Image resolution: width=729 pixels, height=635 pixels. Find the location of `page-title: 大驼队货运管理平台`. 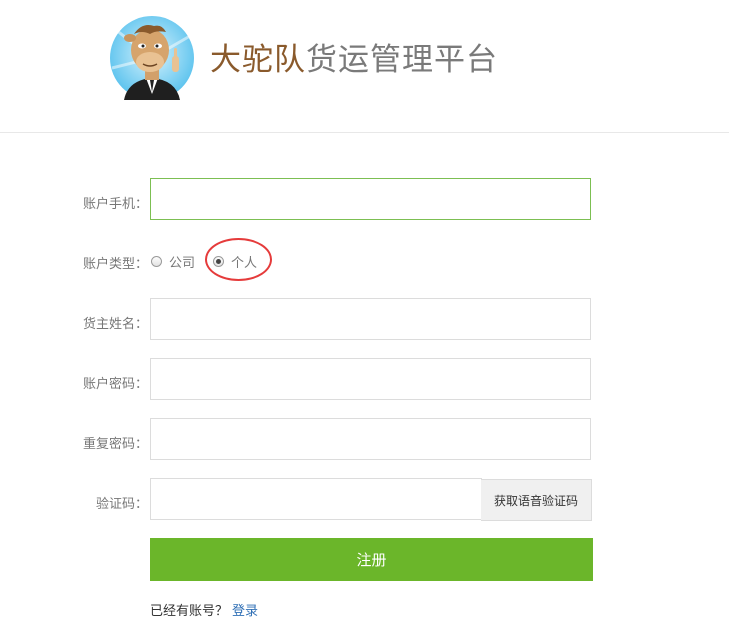

page-title: 大驼队货运管理平台 is located at coordinates (354, 60).